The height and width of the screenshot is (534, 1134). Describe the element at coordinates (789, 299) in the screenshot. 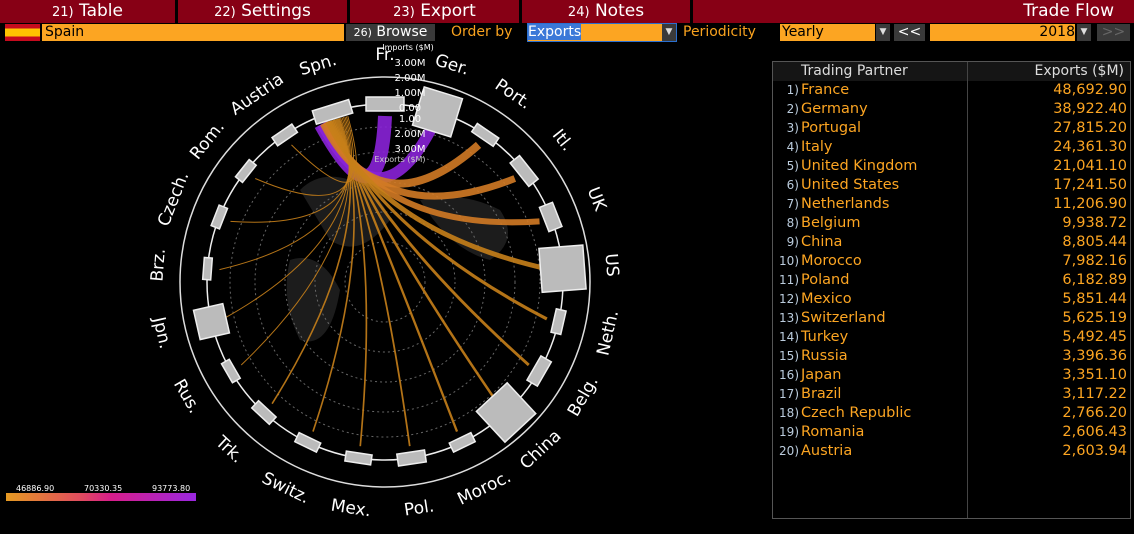

I see `row-number: 12)` at that location.